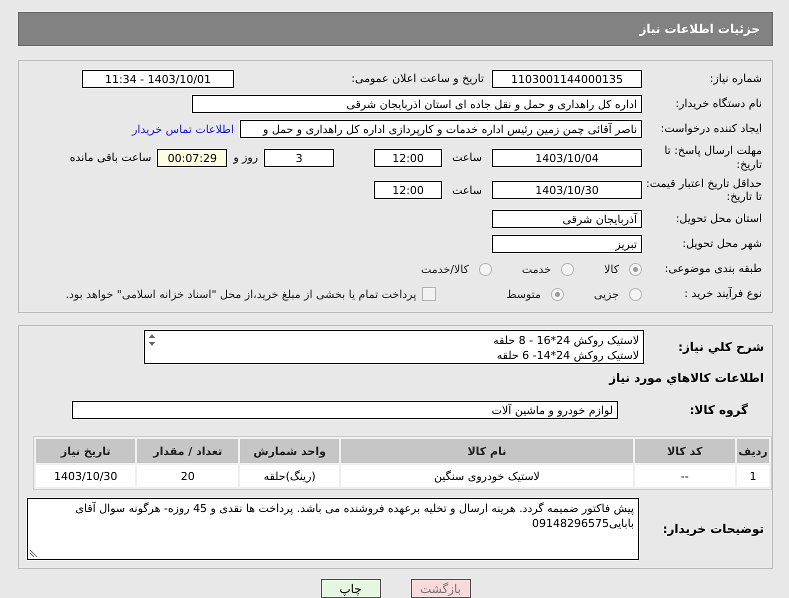 Image resolution: width=789 pixels, height=598 pixels. What do you see at coordinates (567, 244) in the screenshot?
I see `city-field: تبریز` at bounding box center [567, 244].